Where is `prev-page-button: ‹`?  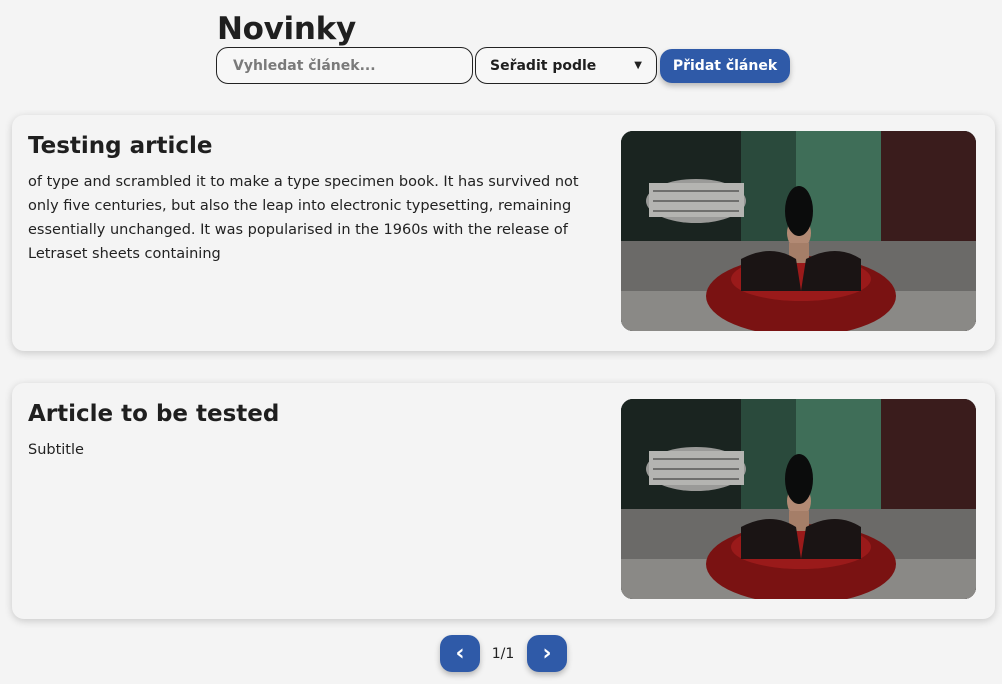 prev-page-button: ‹ is located at coordinates (460, 653).